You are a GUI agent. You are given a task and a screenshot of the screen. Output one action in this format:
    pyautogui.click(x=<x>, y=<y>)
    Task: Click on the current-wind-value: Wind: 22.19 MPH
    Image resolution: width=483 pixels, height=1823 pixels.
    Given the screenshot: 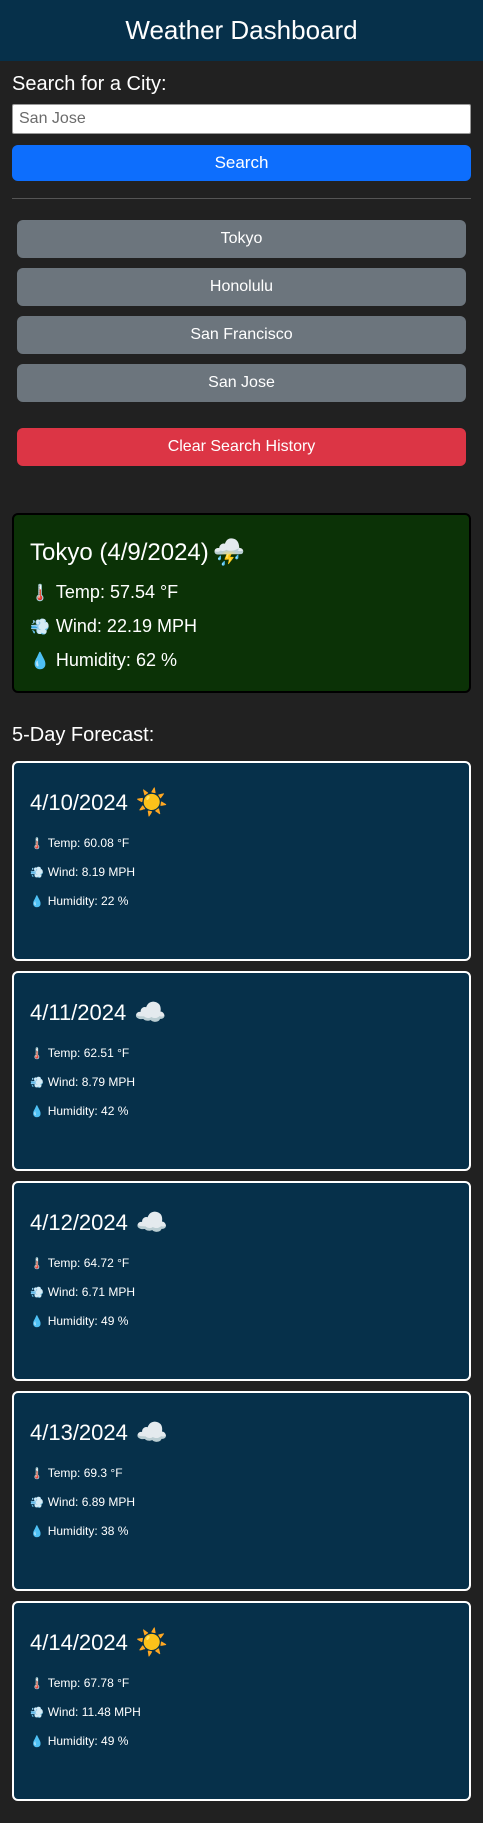 What is the action you would take?
    pyautogui.click(x=126, y=626)
    